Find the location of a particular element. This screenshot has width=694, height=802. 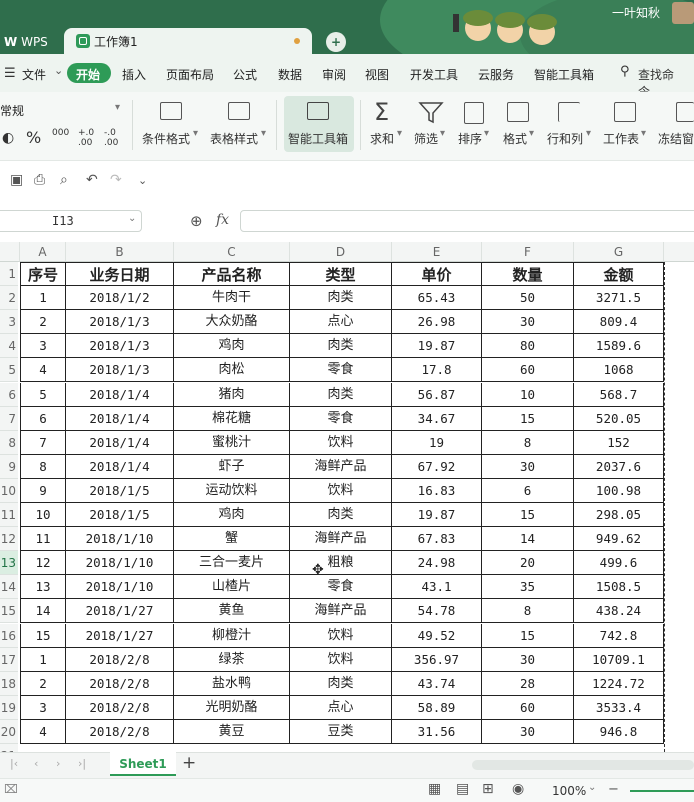

table-cell: 438.24 is located at coordinates (619, 611).